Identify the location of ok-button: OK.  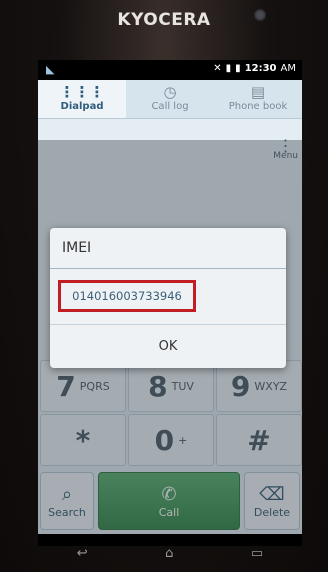
(168, 346).